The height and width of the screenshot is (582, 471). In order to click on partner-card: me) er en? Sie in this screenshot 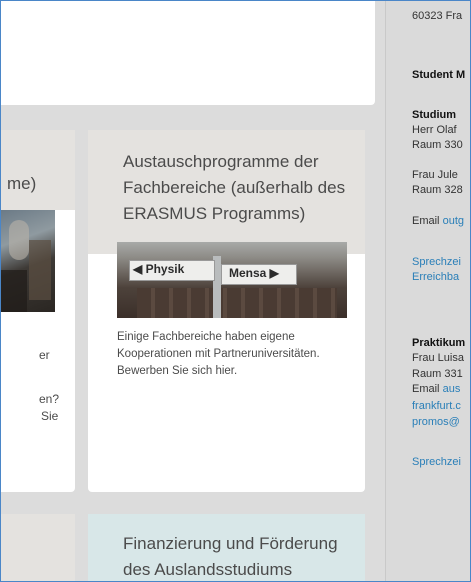, I will do `click(38, 311)`.